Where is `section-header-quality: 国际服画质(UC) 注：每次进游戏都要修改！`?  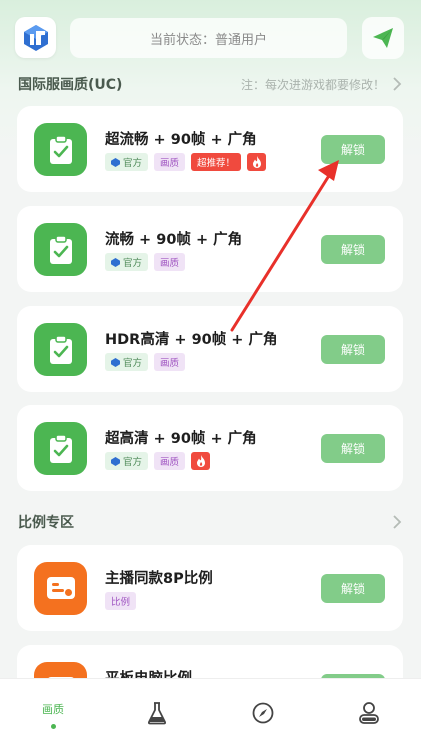 section-header-quality: 国际服画质(UC) 注：每次进游戏都要修改！ is located at coordinates (210, 84).